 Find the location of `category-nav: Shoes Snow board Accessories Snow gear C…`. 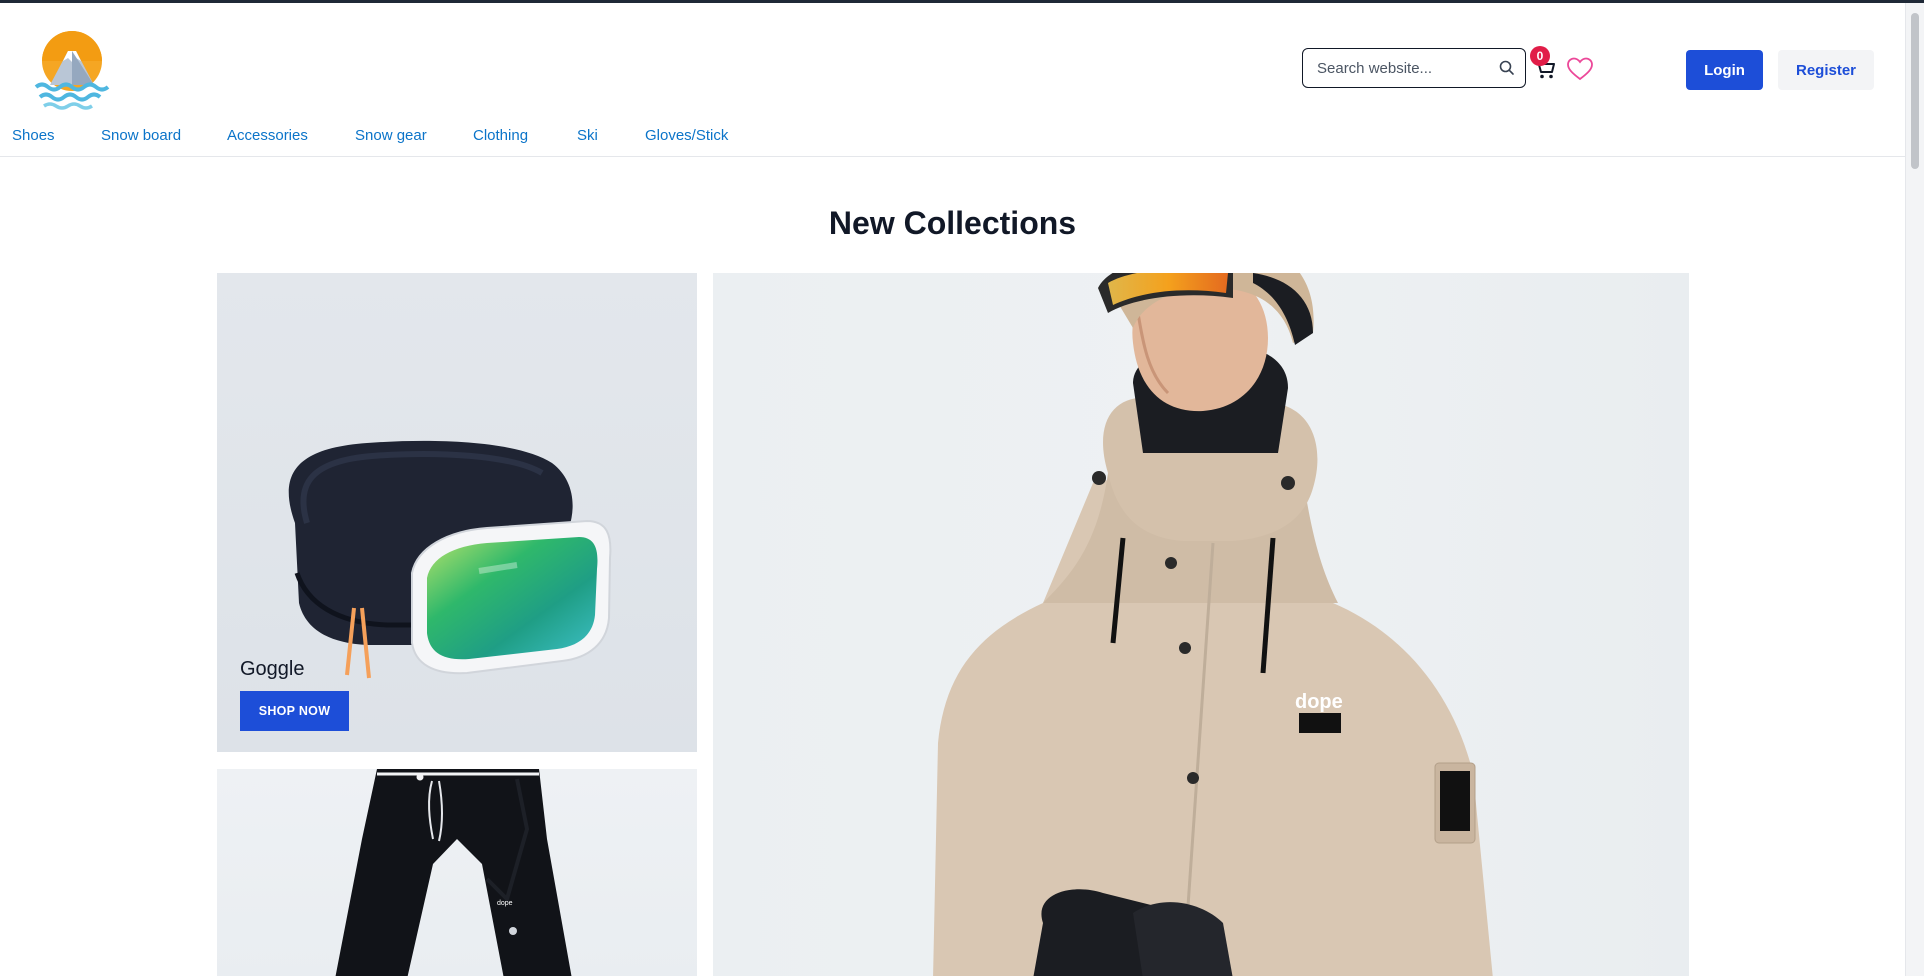

category-nav: Shoes Snow board Accessories Snow gear C… is located at coordinates (952, 139).